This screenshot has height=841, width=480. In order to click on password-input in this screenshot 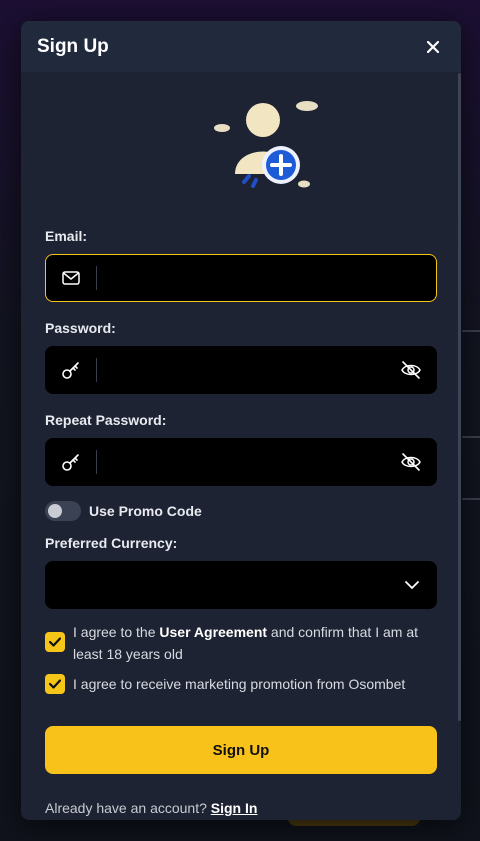, I will do `click(241, 370)`.